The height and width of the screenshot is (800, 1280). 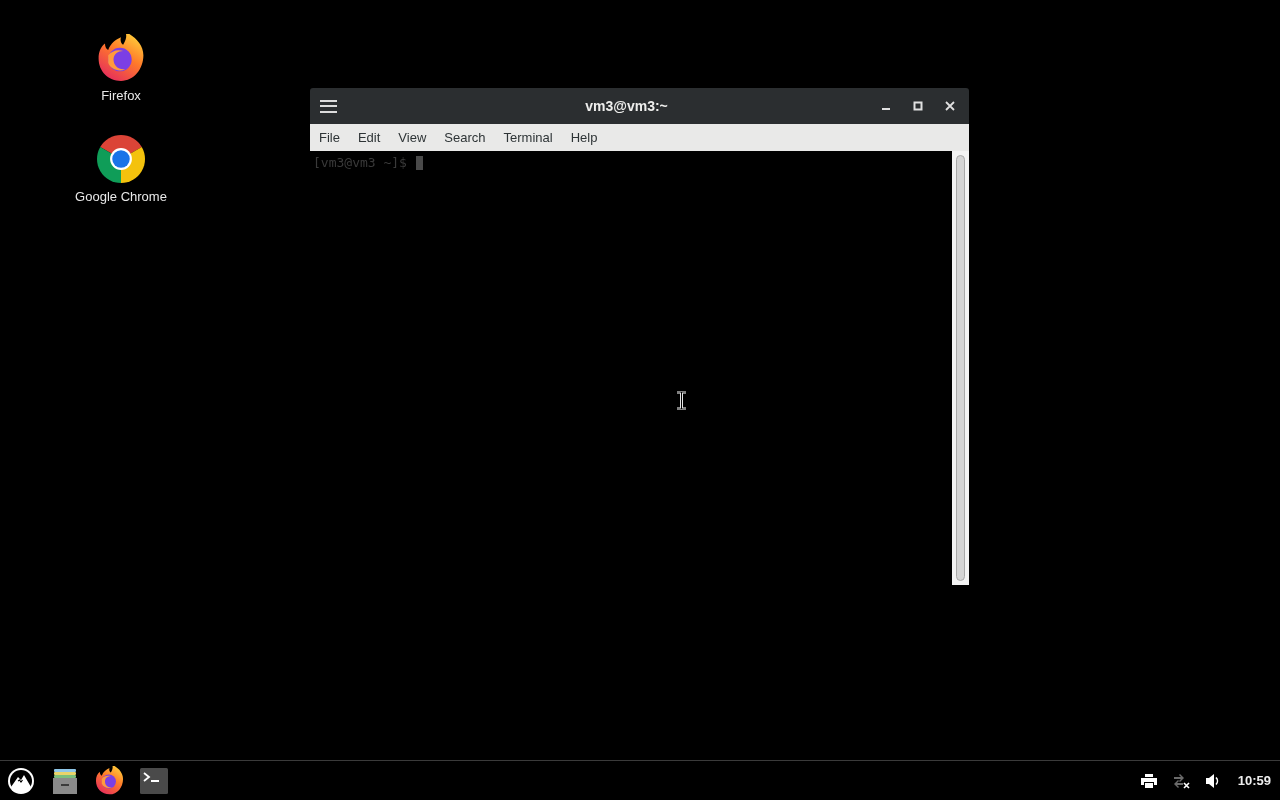 I want to click on close-icon, so click(x=950, y=106).